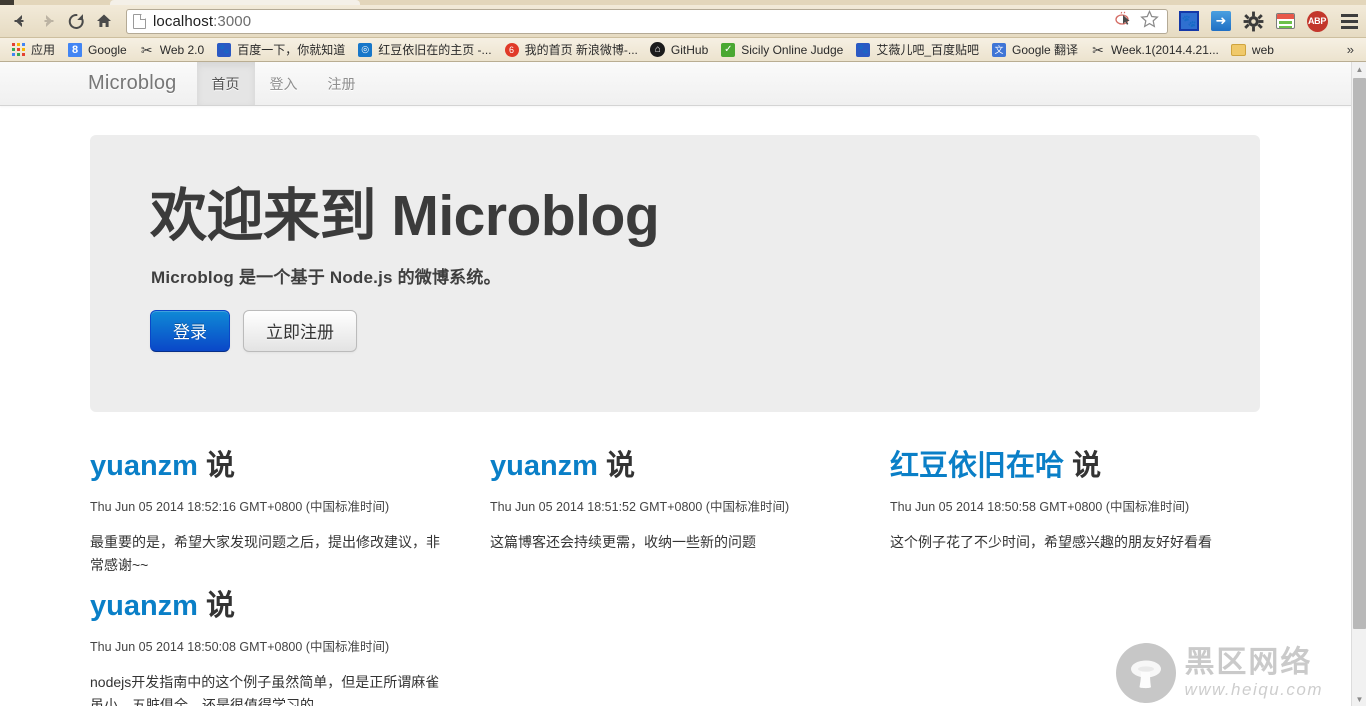 This screenshot has width=1366, height=706. I want to click on register-now-button: 立即注册, so click(300, 330).